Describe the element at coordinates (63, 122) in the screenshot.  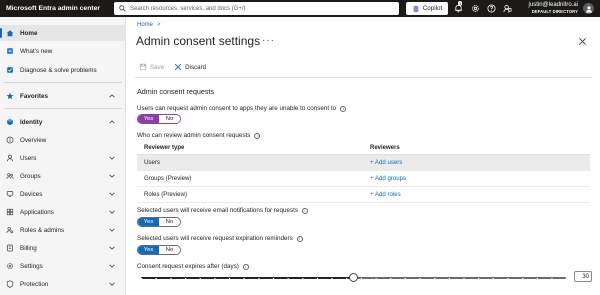
I see `sidebar-item-identity: Identity` at that location.